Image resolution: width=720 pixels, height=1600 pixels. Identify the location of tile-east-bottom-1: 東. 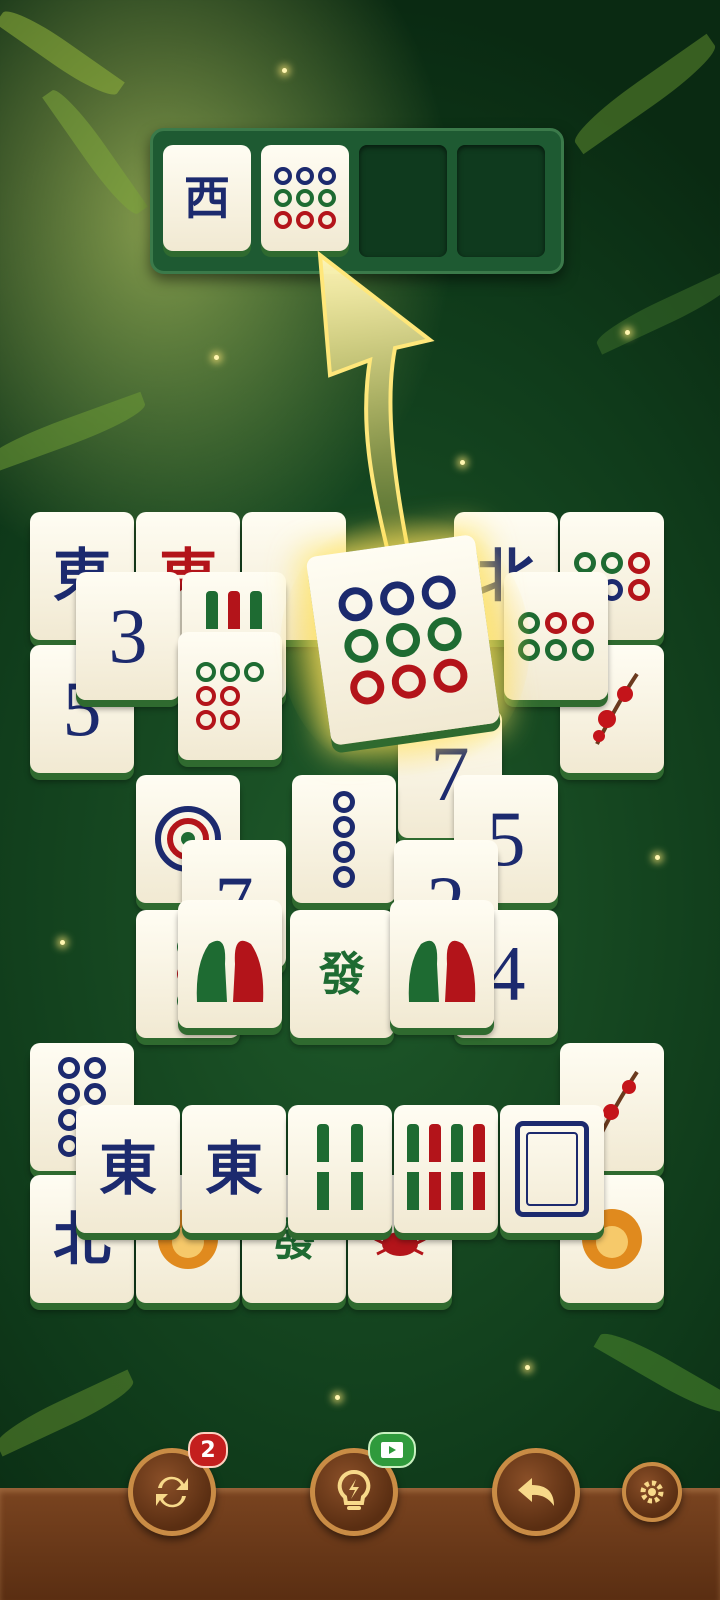
(128, 1169).